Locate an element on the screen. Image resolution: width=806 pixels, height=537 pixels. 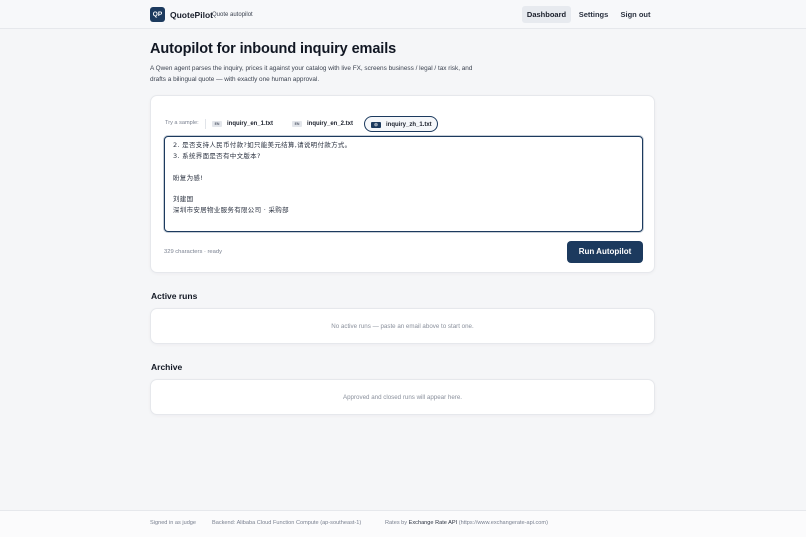
rates-source-link: Exchange Rate API is located at coordinates (433, 523).